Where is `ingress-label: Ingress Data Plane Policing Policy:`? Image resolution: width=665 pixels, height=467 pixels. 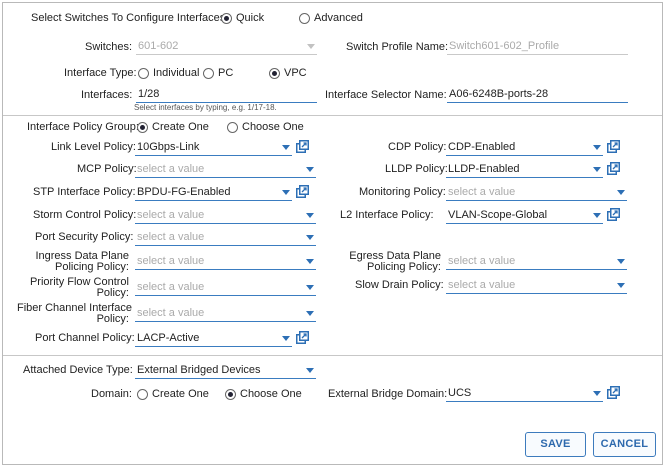 ingress-label: Ingress Data Plane Policing Policy: is located at coordinates (76, 262).